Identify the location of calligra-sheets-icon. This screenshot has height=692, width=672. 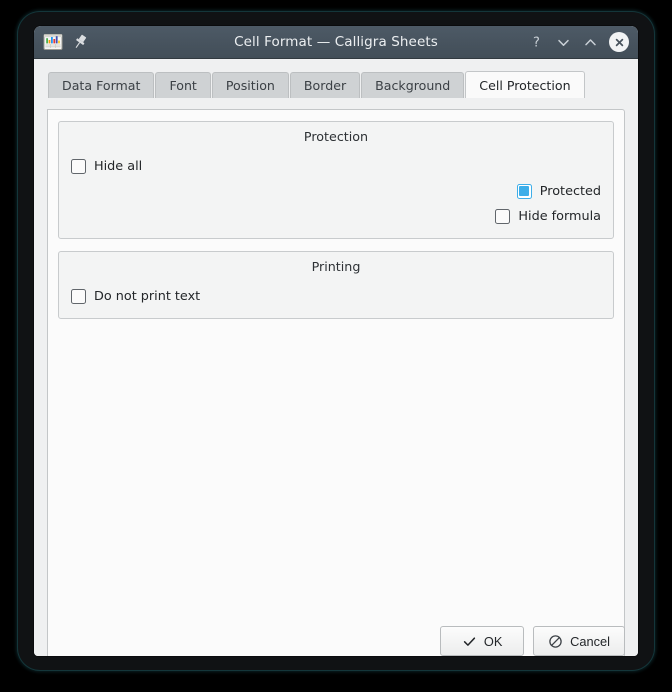
(53, 42).